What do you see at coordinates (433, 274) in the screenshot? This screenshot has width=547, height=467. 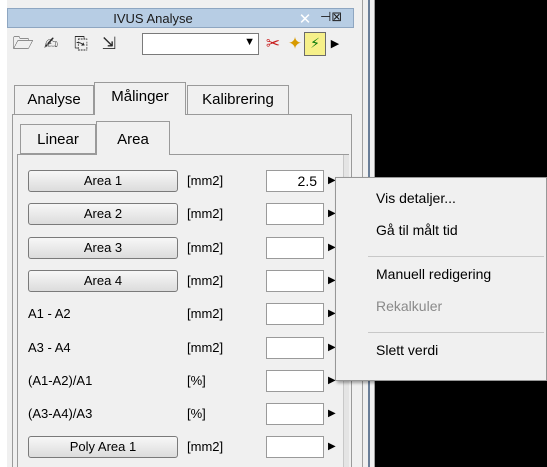 I see `menu-item-manuell-redigering: Manuell redigering` at bounding box center [433, 274].